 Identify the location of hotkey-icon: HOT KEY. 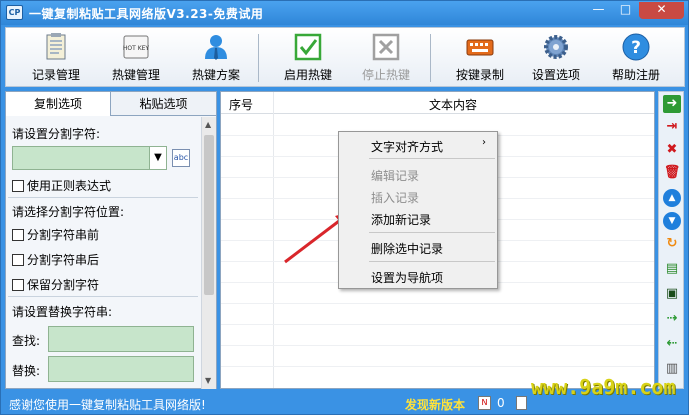
(136, 47).